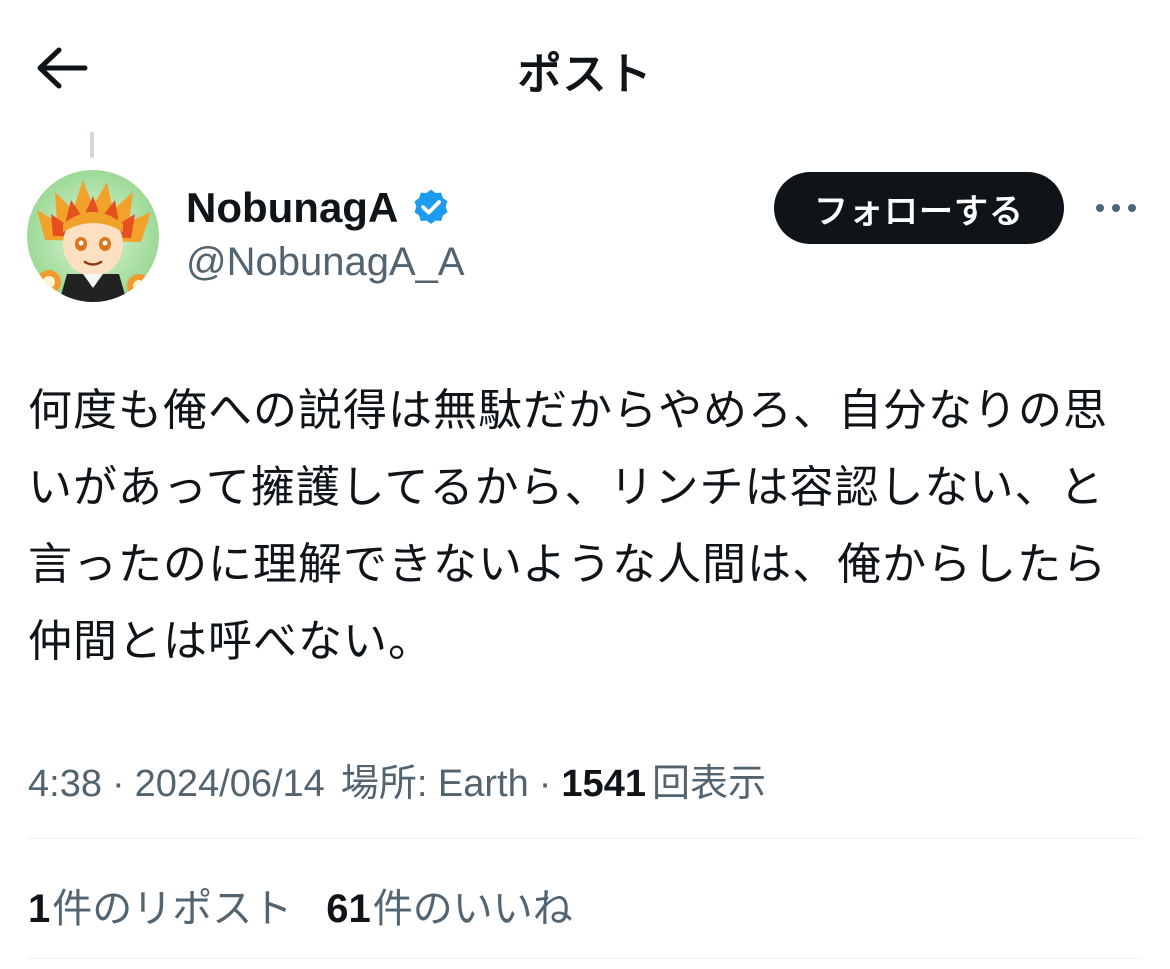  Describe the element at coordinates (300, 905) in the screenshot. I see `engagement-stats: 1 件のリポスト 61 件のいいね` at that location.